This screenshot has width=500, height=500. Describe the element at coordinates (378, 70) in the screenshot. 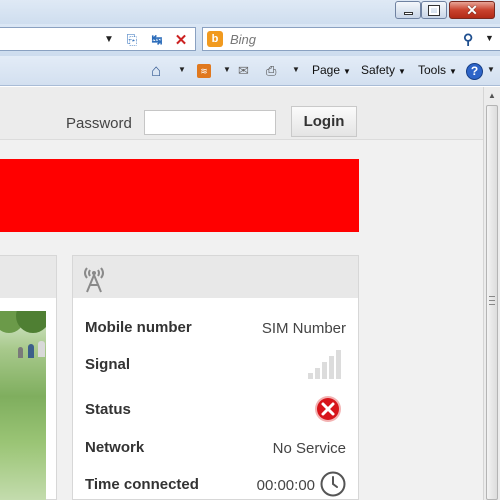

I see `safety-menu-label: Safety` at that location.